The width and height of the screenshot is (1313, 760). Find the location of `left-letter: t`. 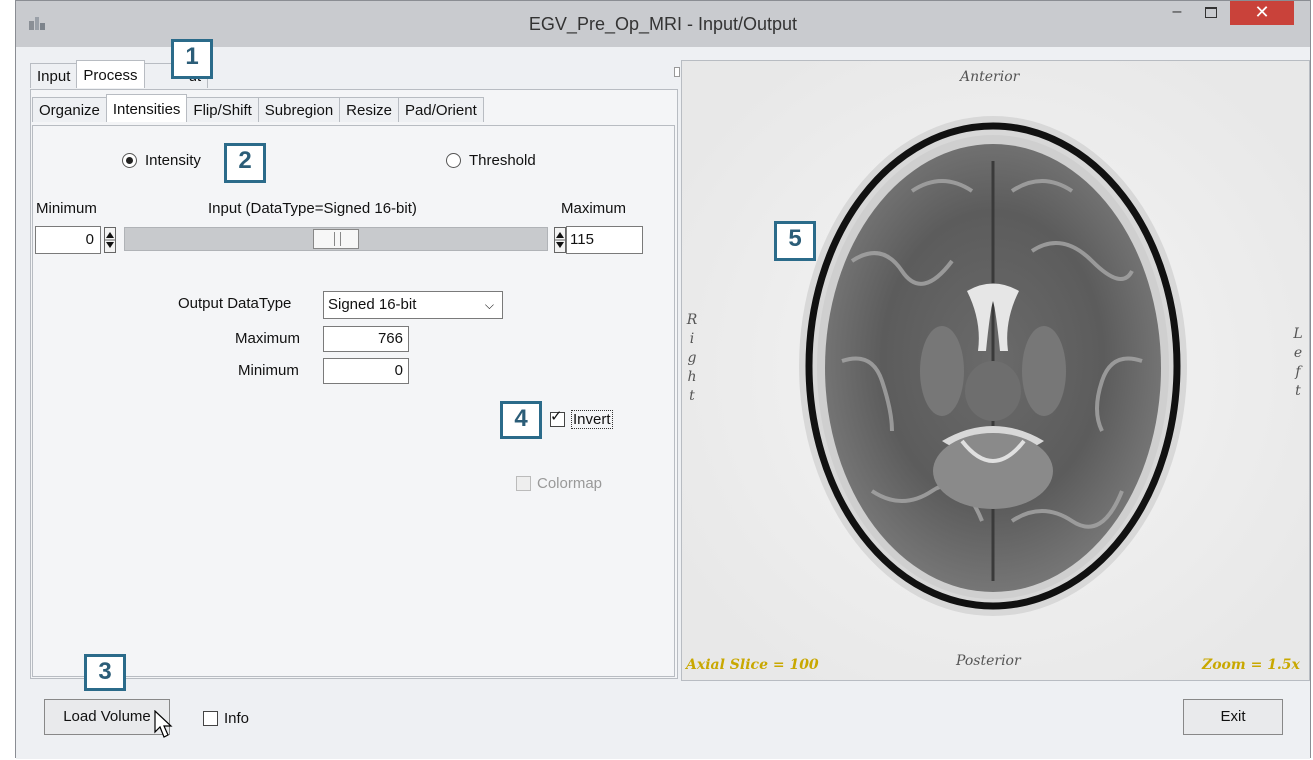

left-letter: t is located at coordinates (1298, 391).